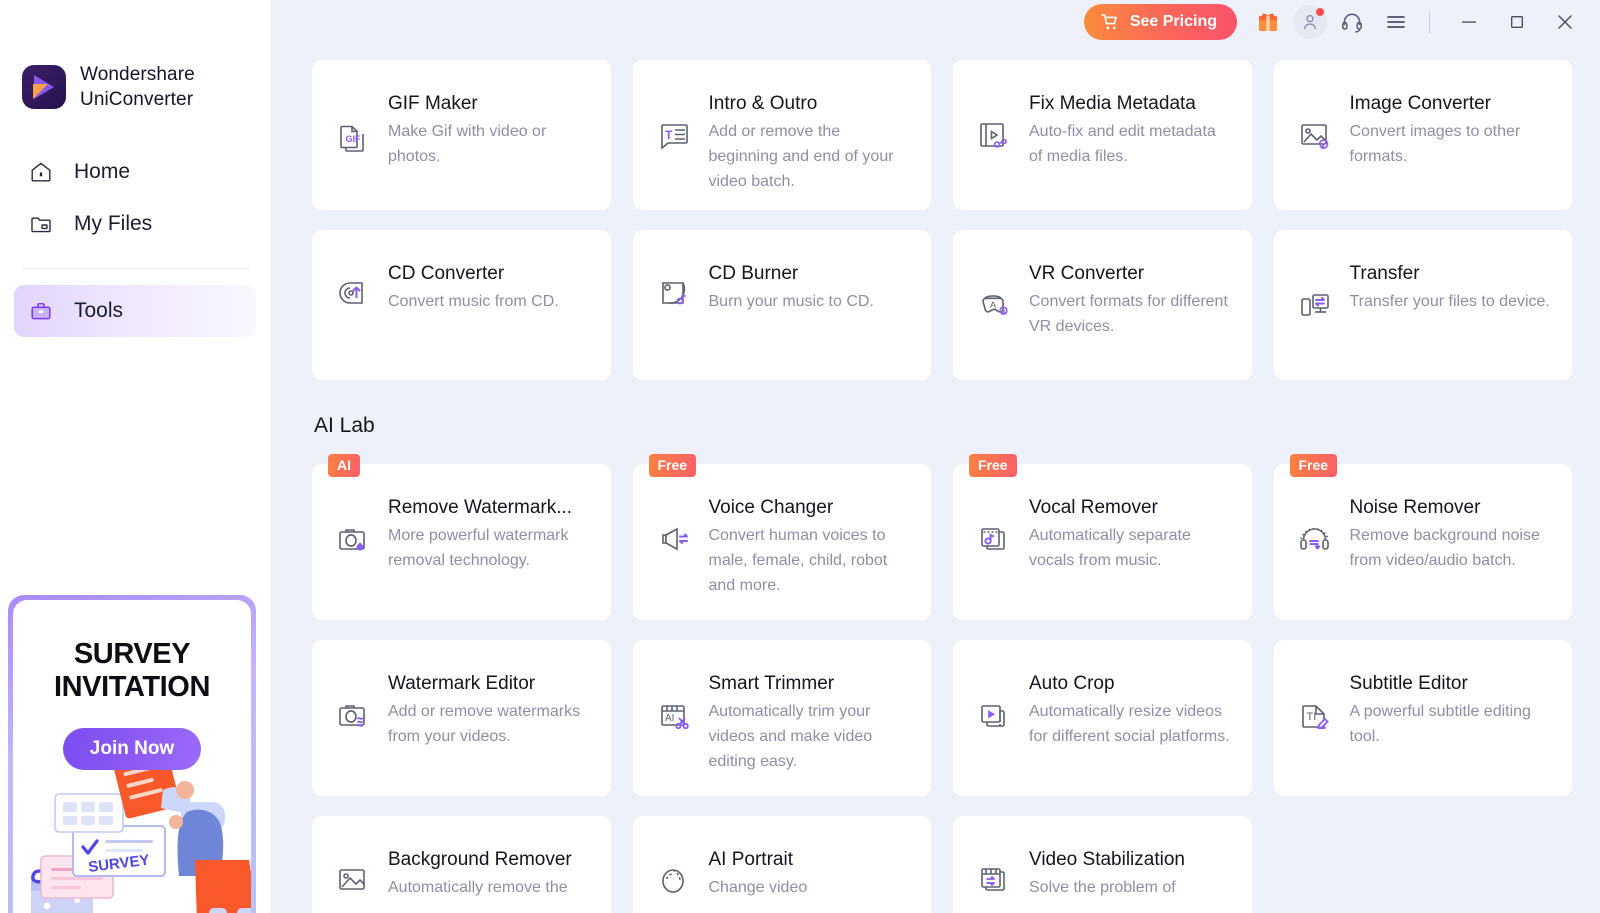 This screenshot has width=1600, height=913. Describe the element at coordinates (771, 507) in the screenshot. I see `card-title: Voice Changer` at that location.